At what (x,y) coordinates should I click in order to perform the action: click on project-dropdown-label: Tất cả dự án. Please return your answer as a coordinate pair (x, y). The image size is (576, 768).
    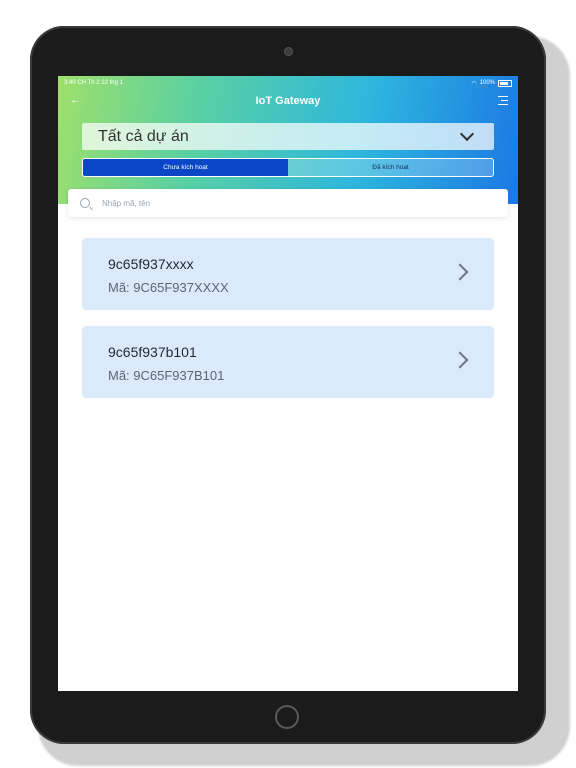
    Looking at the image, I should click on (143, 136).